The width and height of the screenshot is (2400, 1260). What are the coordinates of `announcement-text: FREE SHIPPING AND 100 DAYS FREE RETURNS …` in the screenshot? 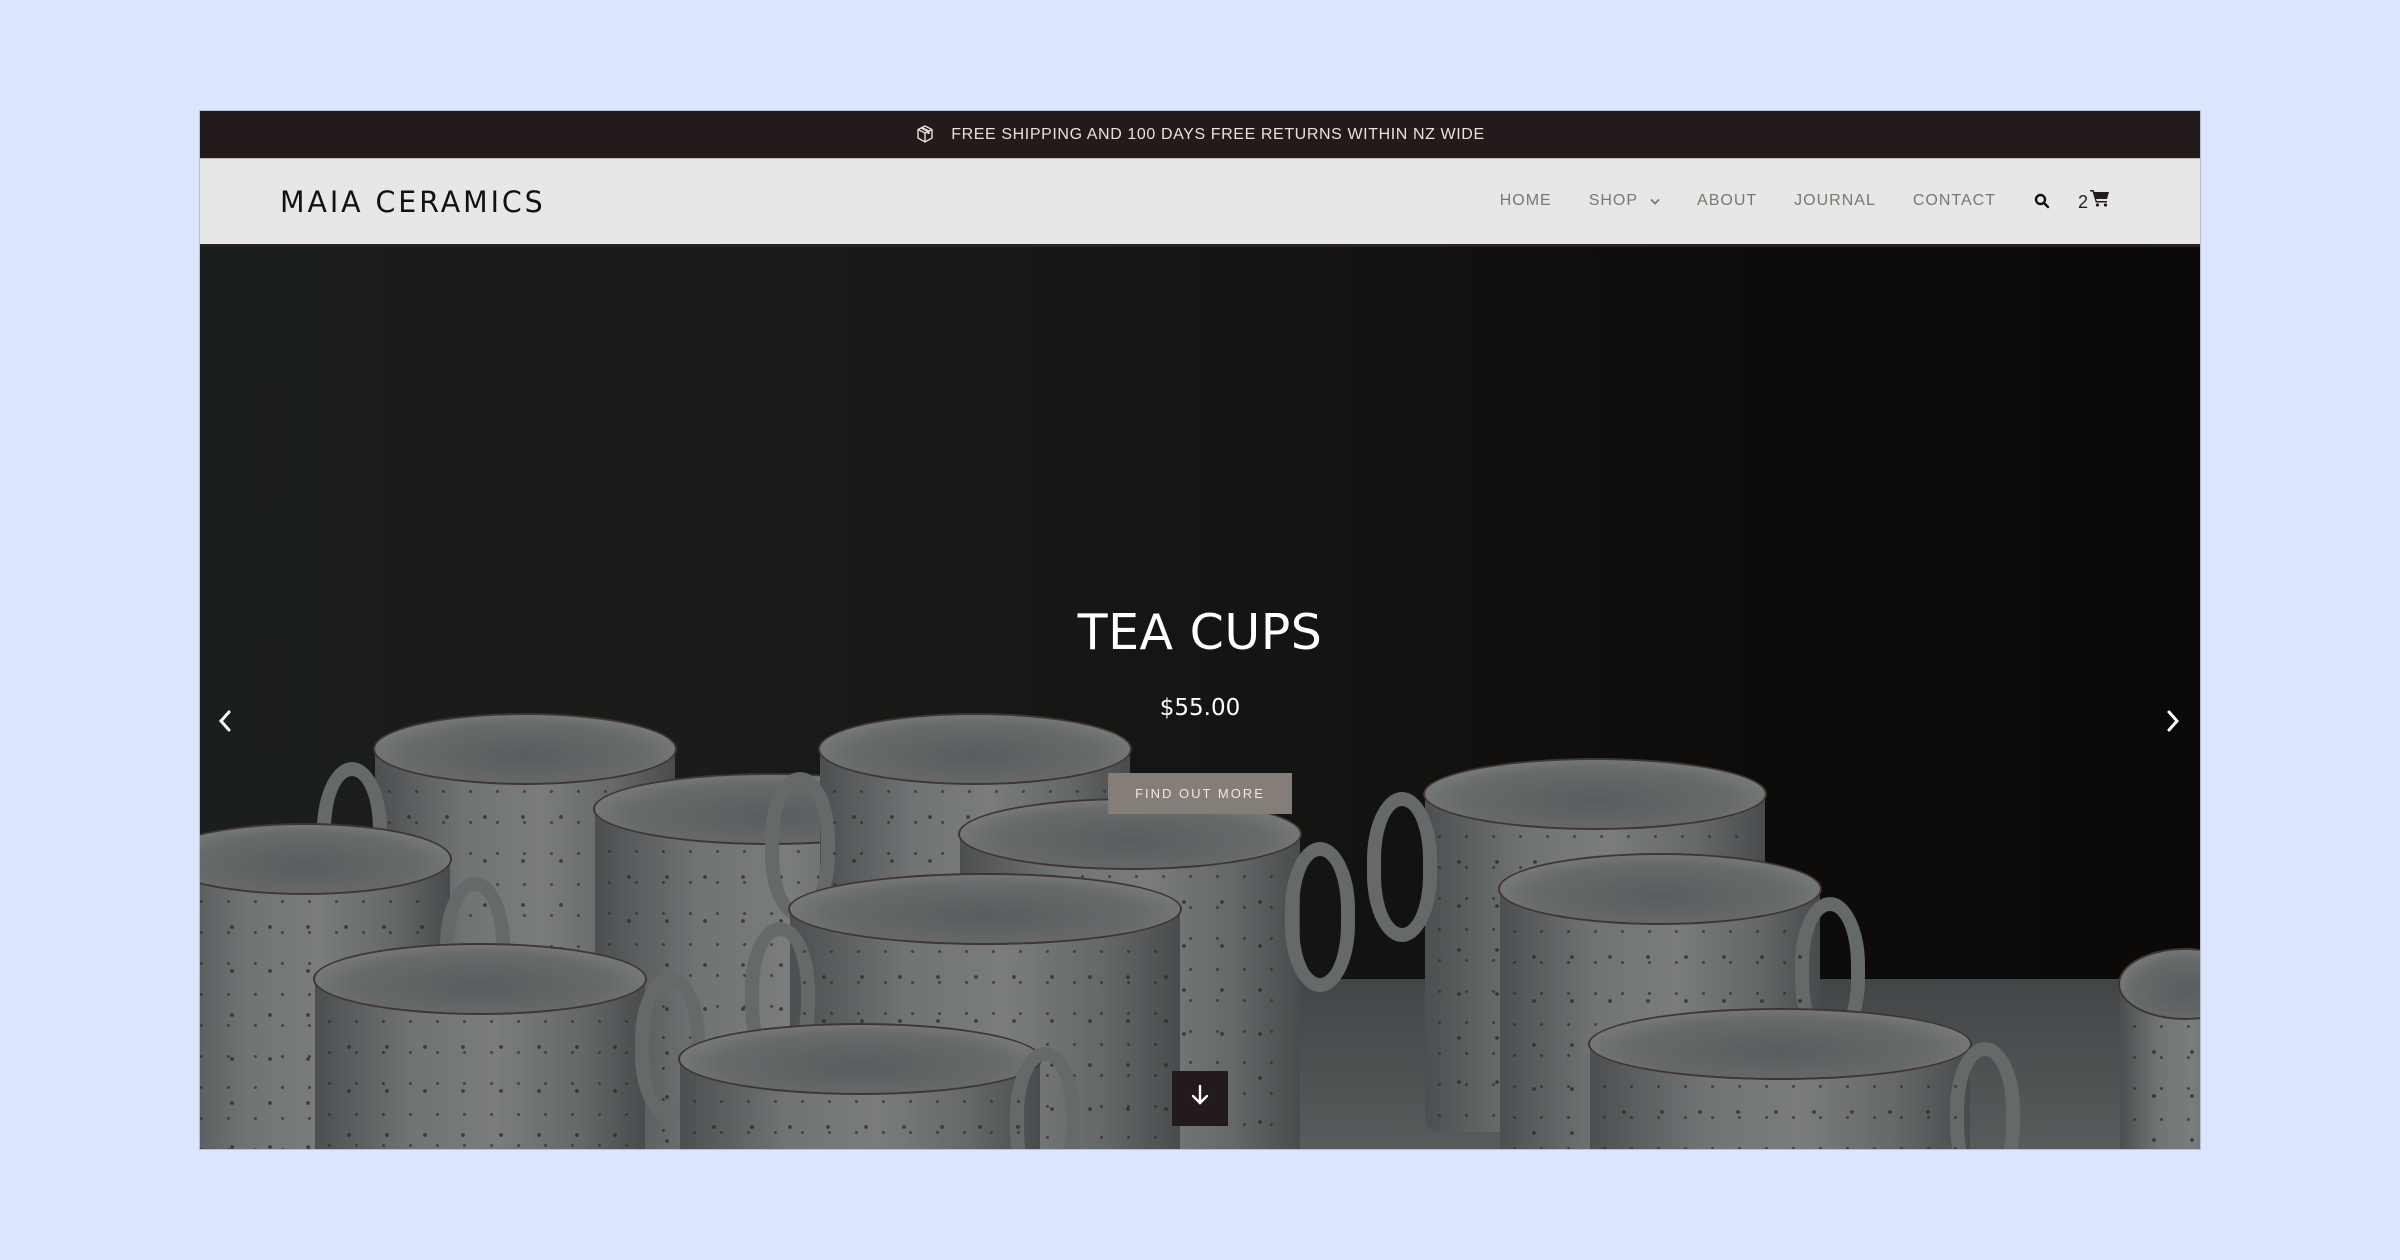 It's located at (1218, 134).